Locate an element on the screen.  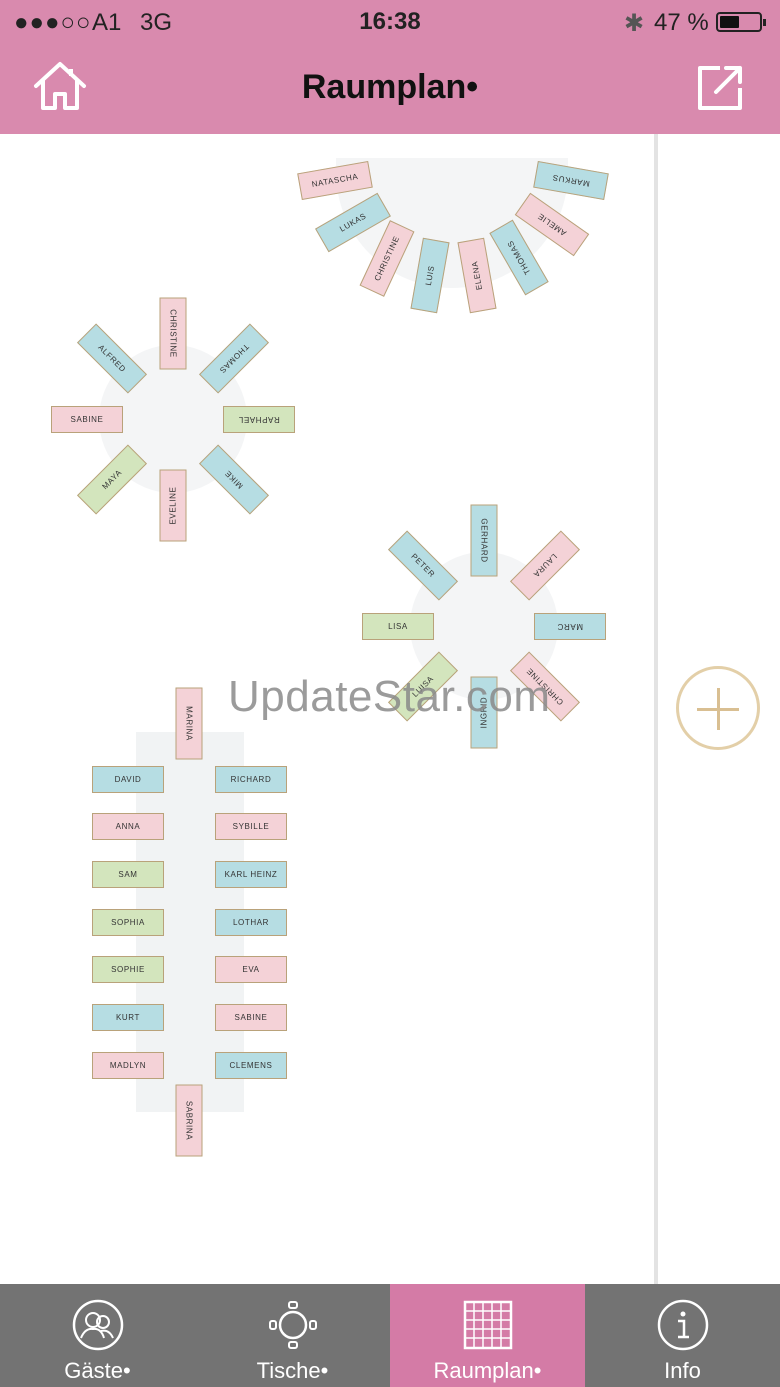
tab-tables-label: Tische• is located at coordinates (292, 1370).